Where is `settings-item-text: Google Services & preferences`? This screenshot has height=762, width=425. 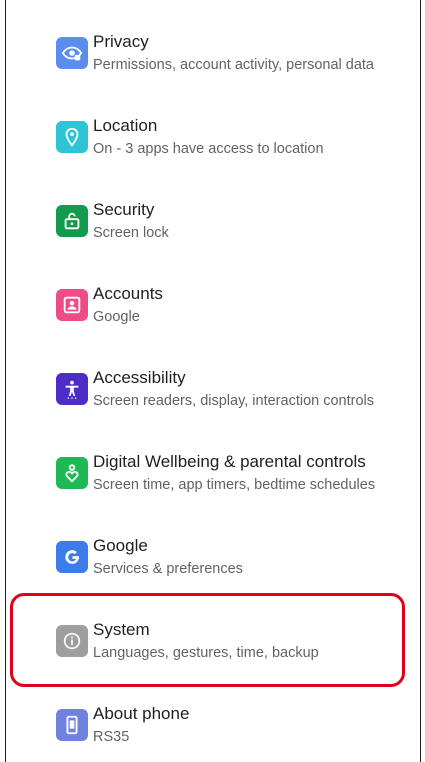
settings-item-text: Google Services & preferences is located at coordinates (253, 557).